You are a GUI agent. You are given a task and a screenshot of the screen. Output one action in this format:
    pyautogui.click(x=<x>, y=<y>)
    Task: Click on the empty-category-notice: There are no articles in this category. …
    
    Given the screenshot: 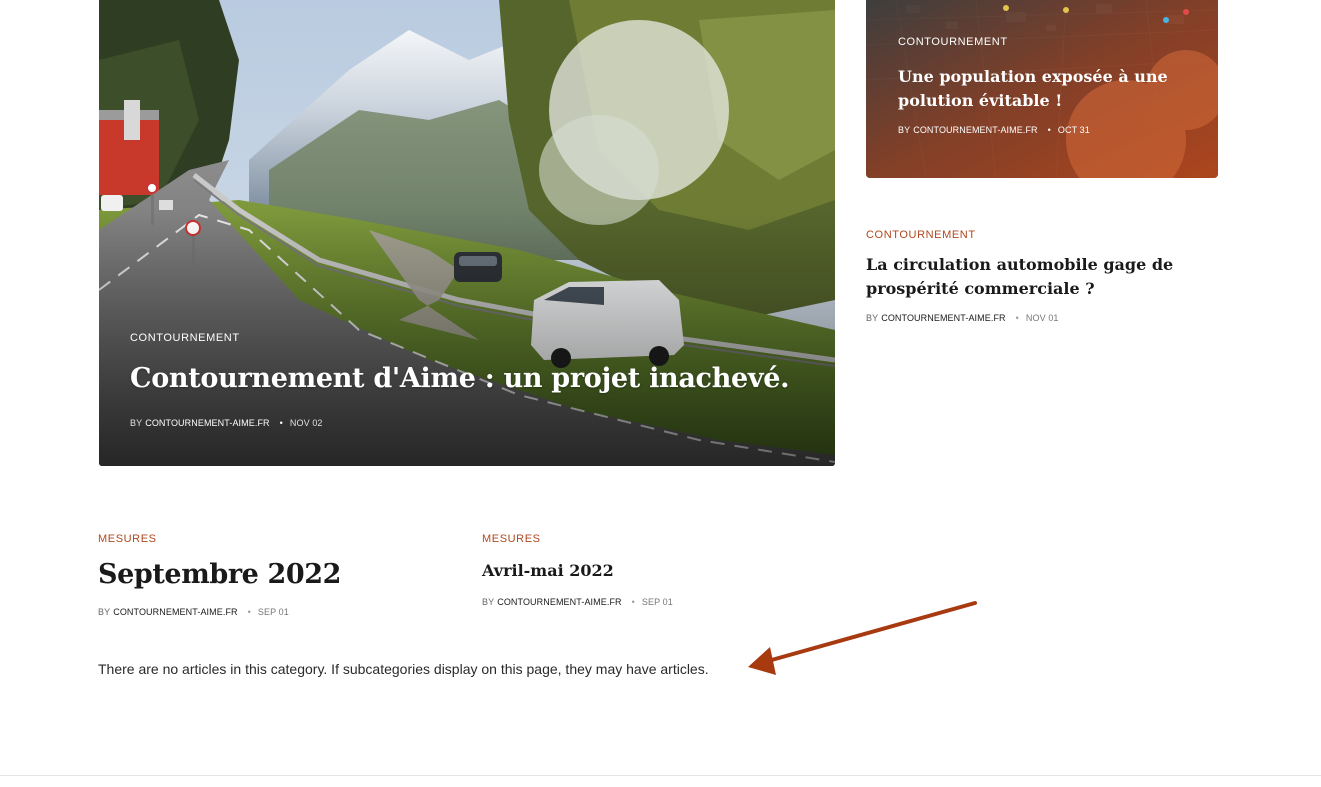 What is the action you would take?
    pyautogui.click(x=403, y=669)
    